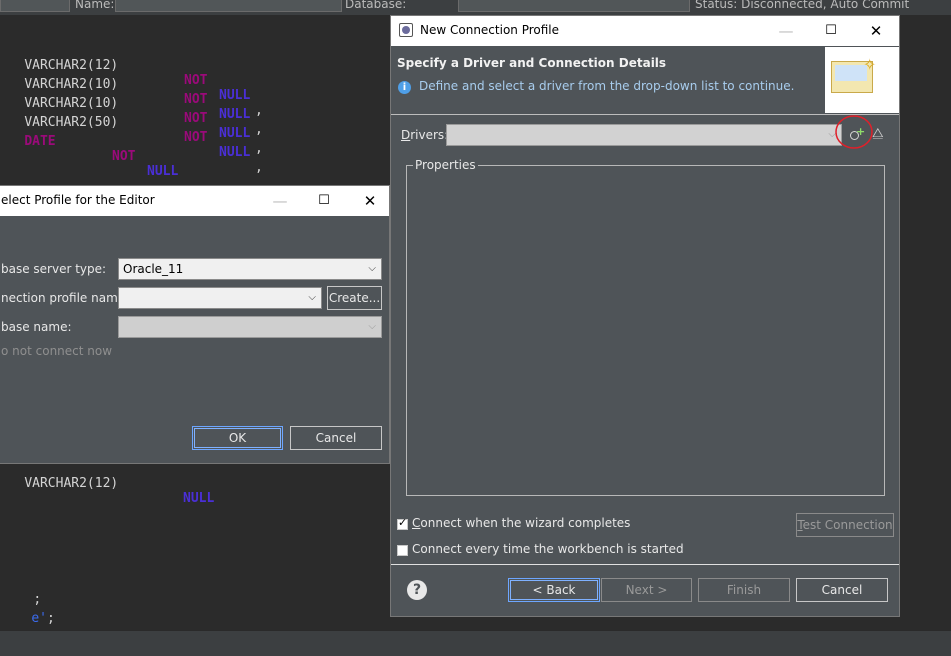  What do you see at coordinates (65, 298) in the screenshot?
I see `connection-profile-name-label: nection profile name:` at bounding box center [65, 298].